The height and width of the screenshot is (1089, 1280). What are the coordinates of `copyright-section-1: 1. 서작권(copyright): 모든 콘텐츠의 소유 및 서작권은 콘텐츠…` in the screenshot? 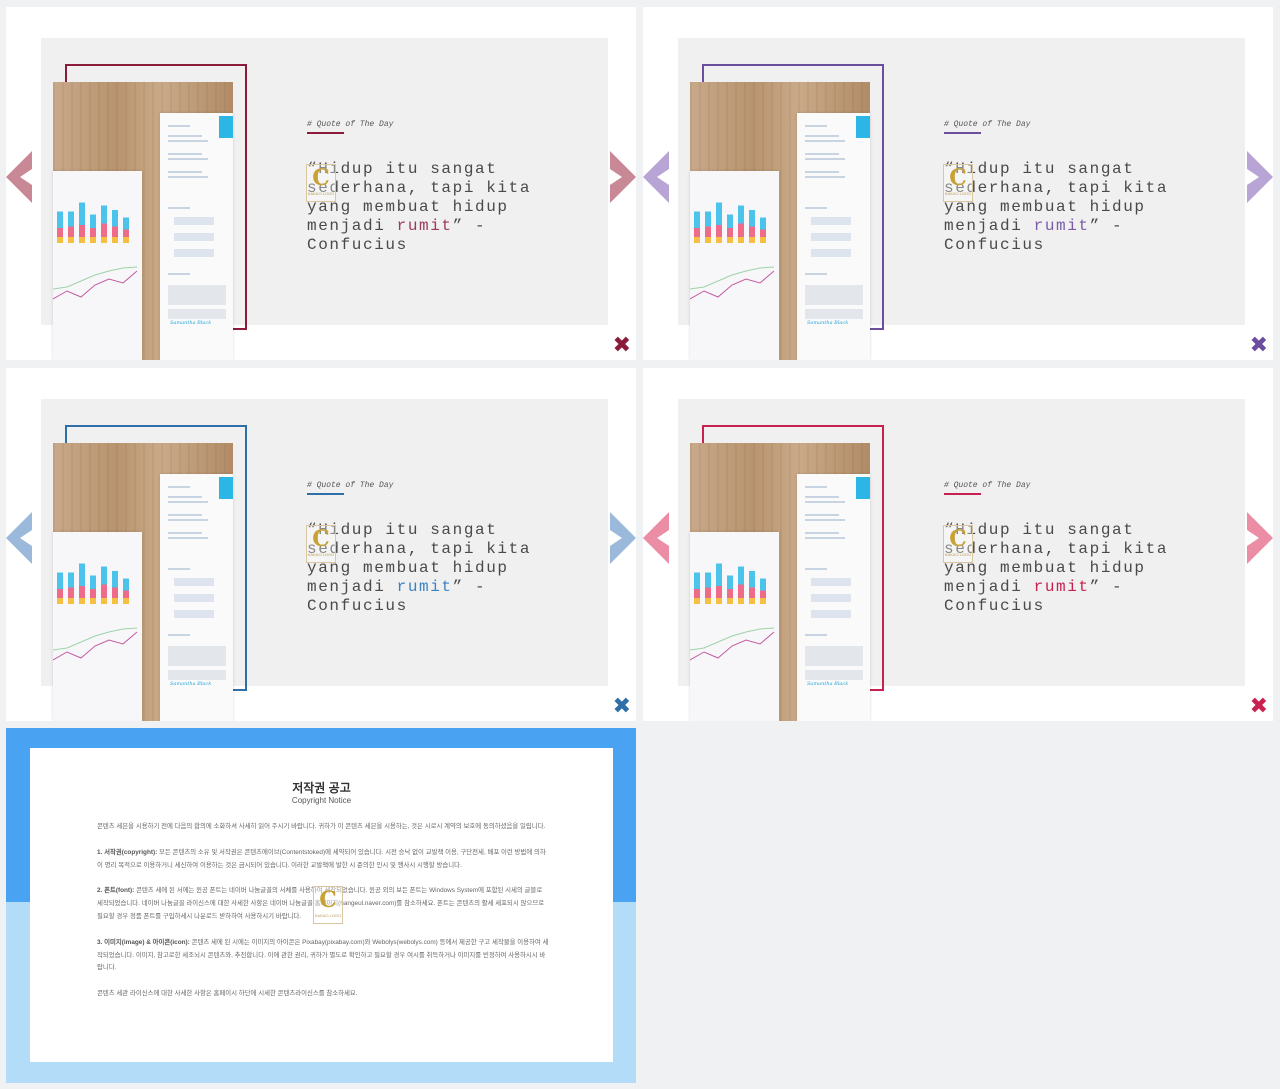 It's located at (323, 860).